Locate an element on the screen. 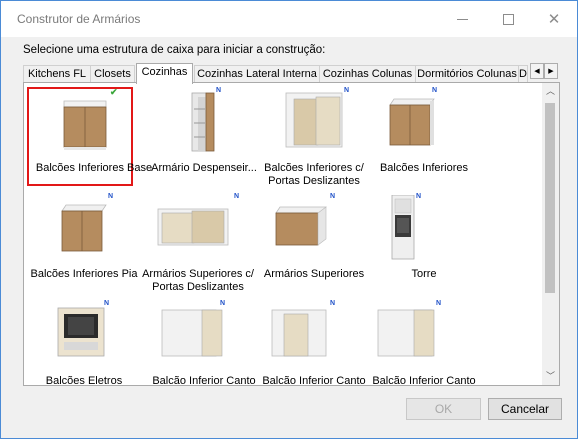 The image size is (578, 439). list-item: N Balcões Eletros is located at coordinates (84, 342).